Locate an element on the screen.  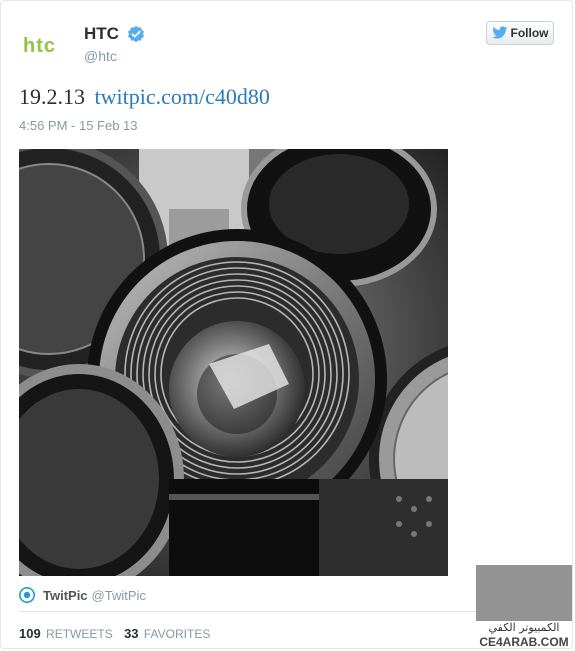
htc-logo: htc is located at coordinates (39, 46).